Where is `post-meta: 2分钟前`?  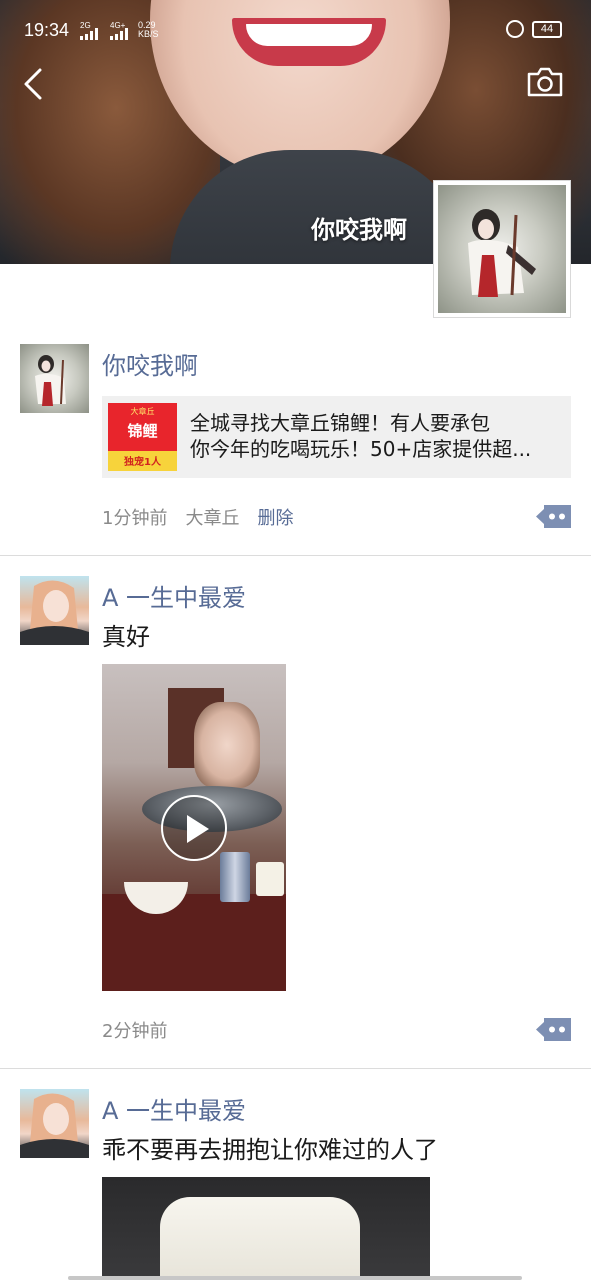
post-meta: 2分钟前 is located at coordinates (134, 1030).